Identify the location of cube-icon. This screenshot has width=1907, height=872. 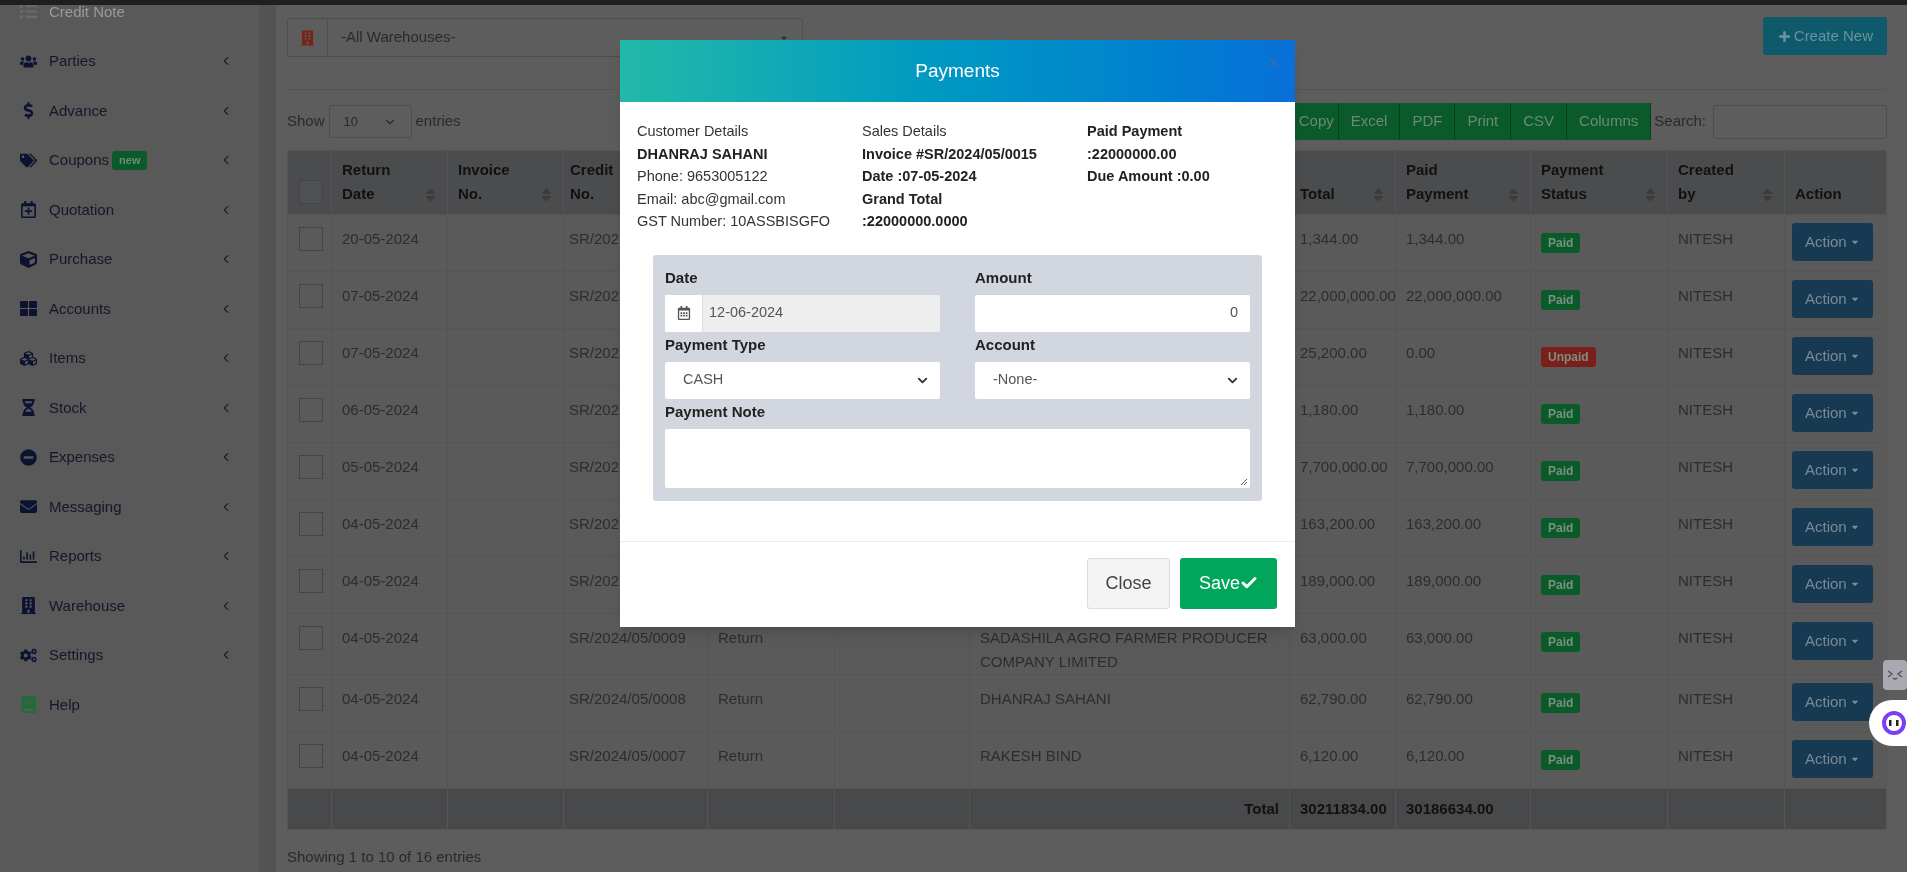
(28, 259).